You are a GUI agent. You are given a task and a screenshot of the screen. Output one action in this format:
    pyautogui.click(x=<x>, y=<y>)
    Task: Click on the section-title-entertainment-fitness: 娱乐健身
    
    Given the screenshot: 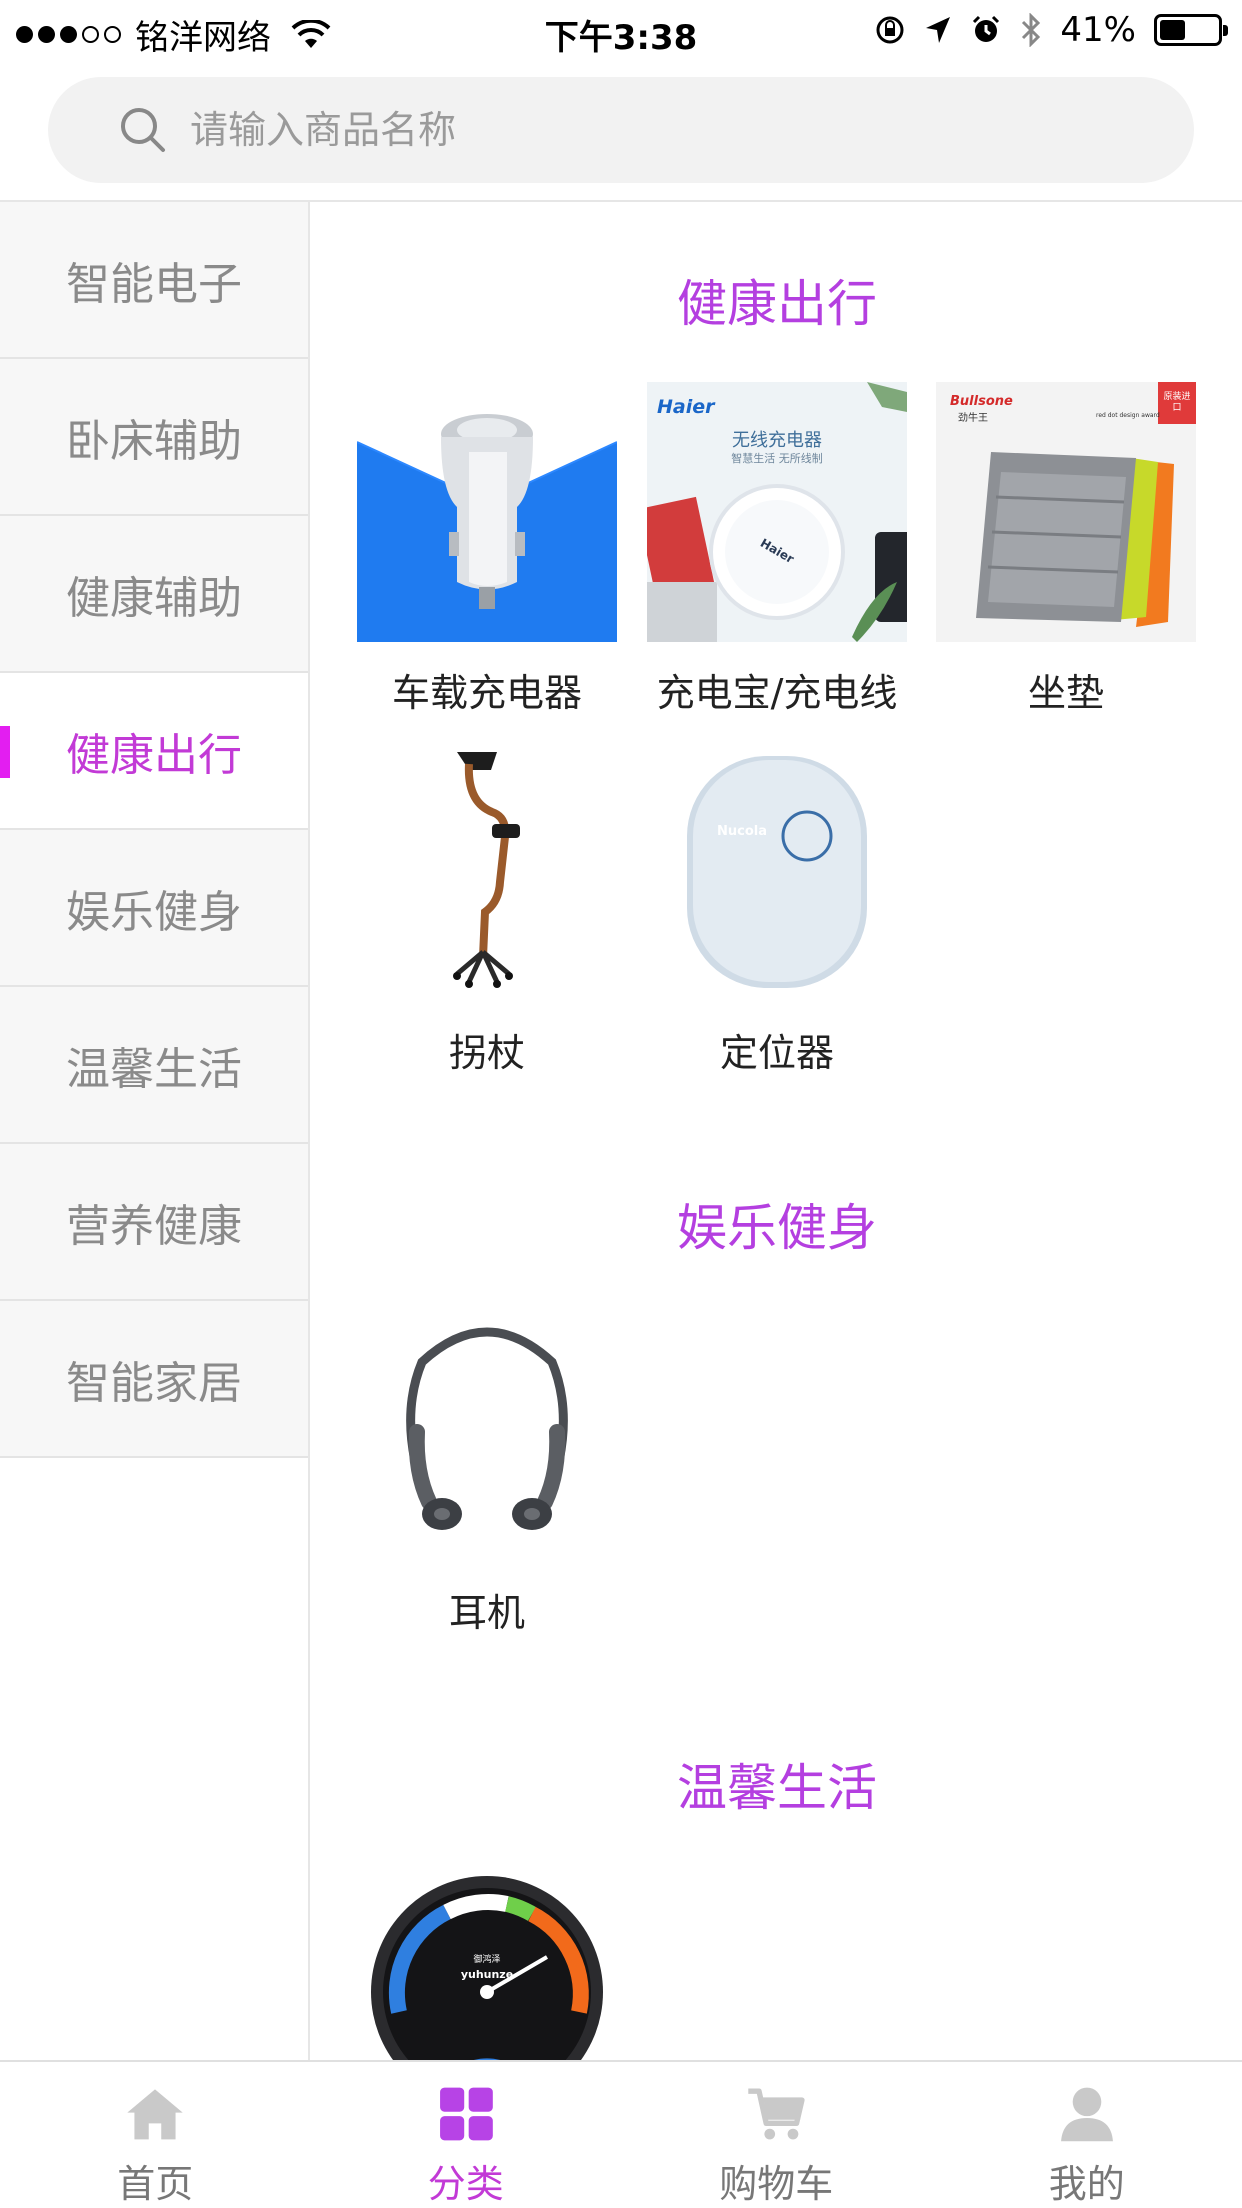 What is the action you would take?
    pyautogui.click(x=777, y=1228)
    